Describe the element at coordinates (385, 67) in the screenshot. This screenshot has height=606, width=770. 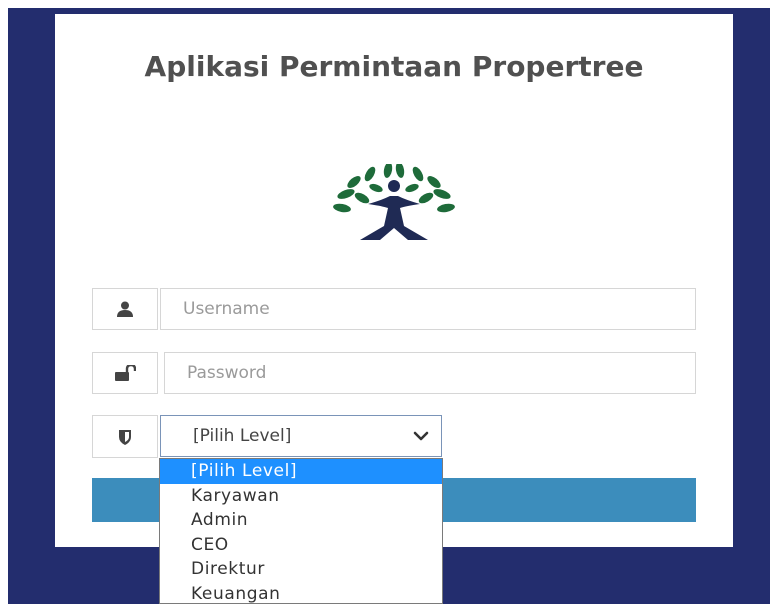
I see `page-title: Aplikasi Permintaan Propertree` at that location.